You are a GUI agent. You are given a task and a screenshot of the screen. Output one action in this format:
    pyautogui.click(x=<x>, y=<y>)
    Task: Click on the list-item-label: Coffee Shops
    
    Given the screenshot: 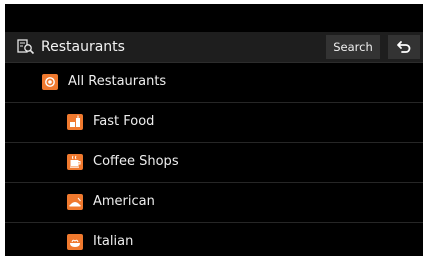 What is the action you would take?
    pyautogui.click(x=136, y=161)
    